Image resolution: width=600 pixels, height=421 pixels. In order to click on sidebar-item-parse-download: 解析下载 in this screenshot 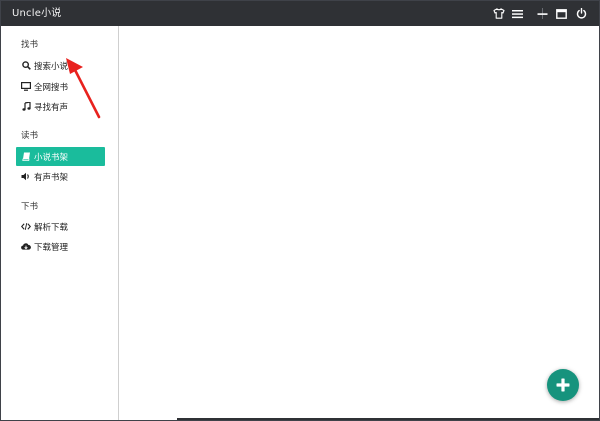, I will do `click(60, 226)`.